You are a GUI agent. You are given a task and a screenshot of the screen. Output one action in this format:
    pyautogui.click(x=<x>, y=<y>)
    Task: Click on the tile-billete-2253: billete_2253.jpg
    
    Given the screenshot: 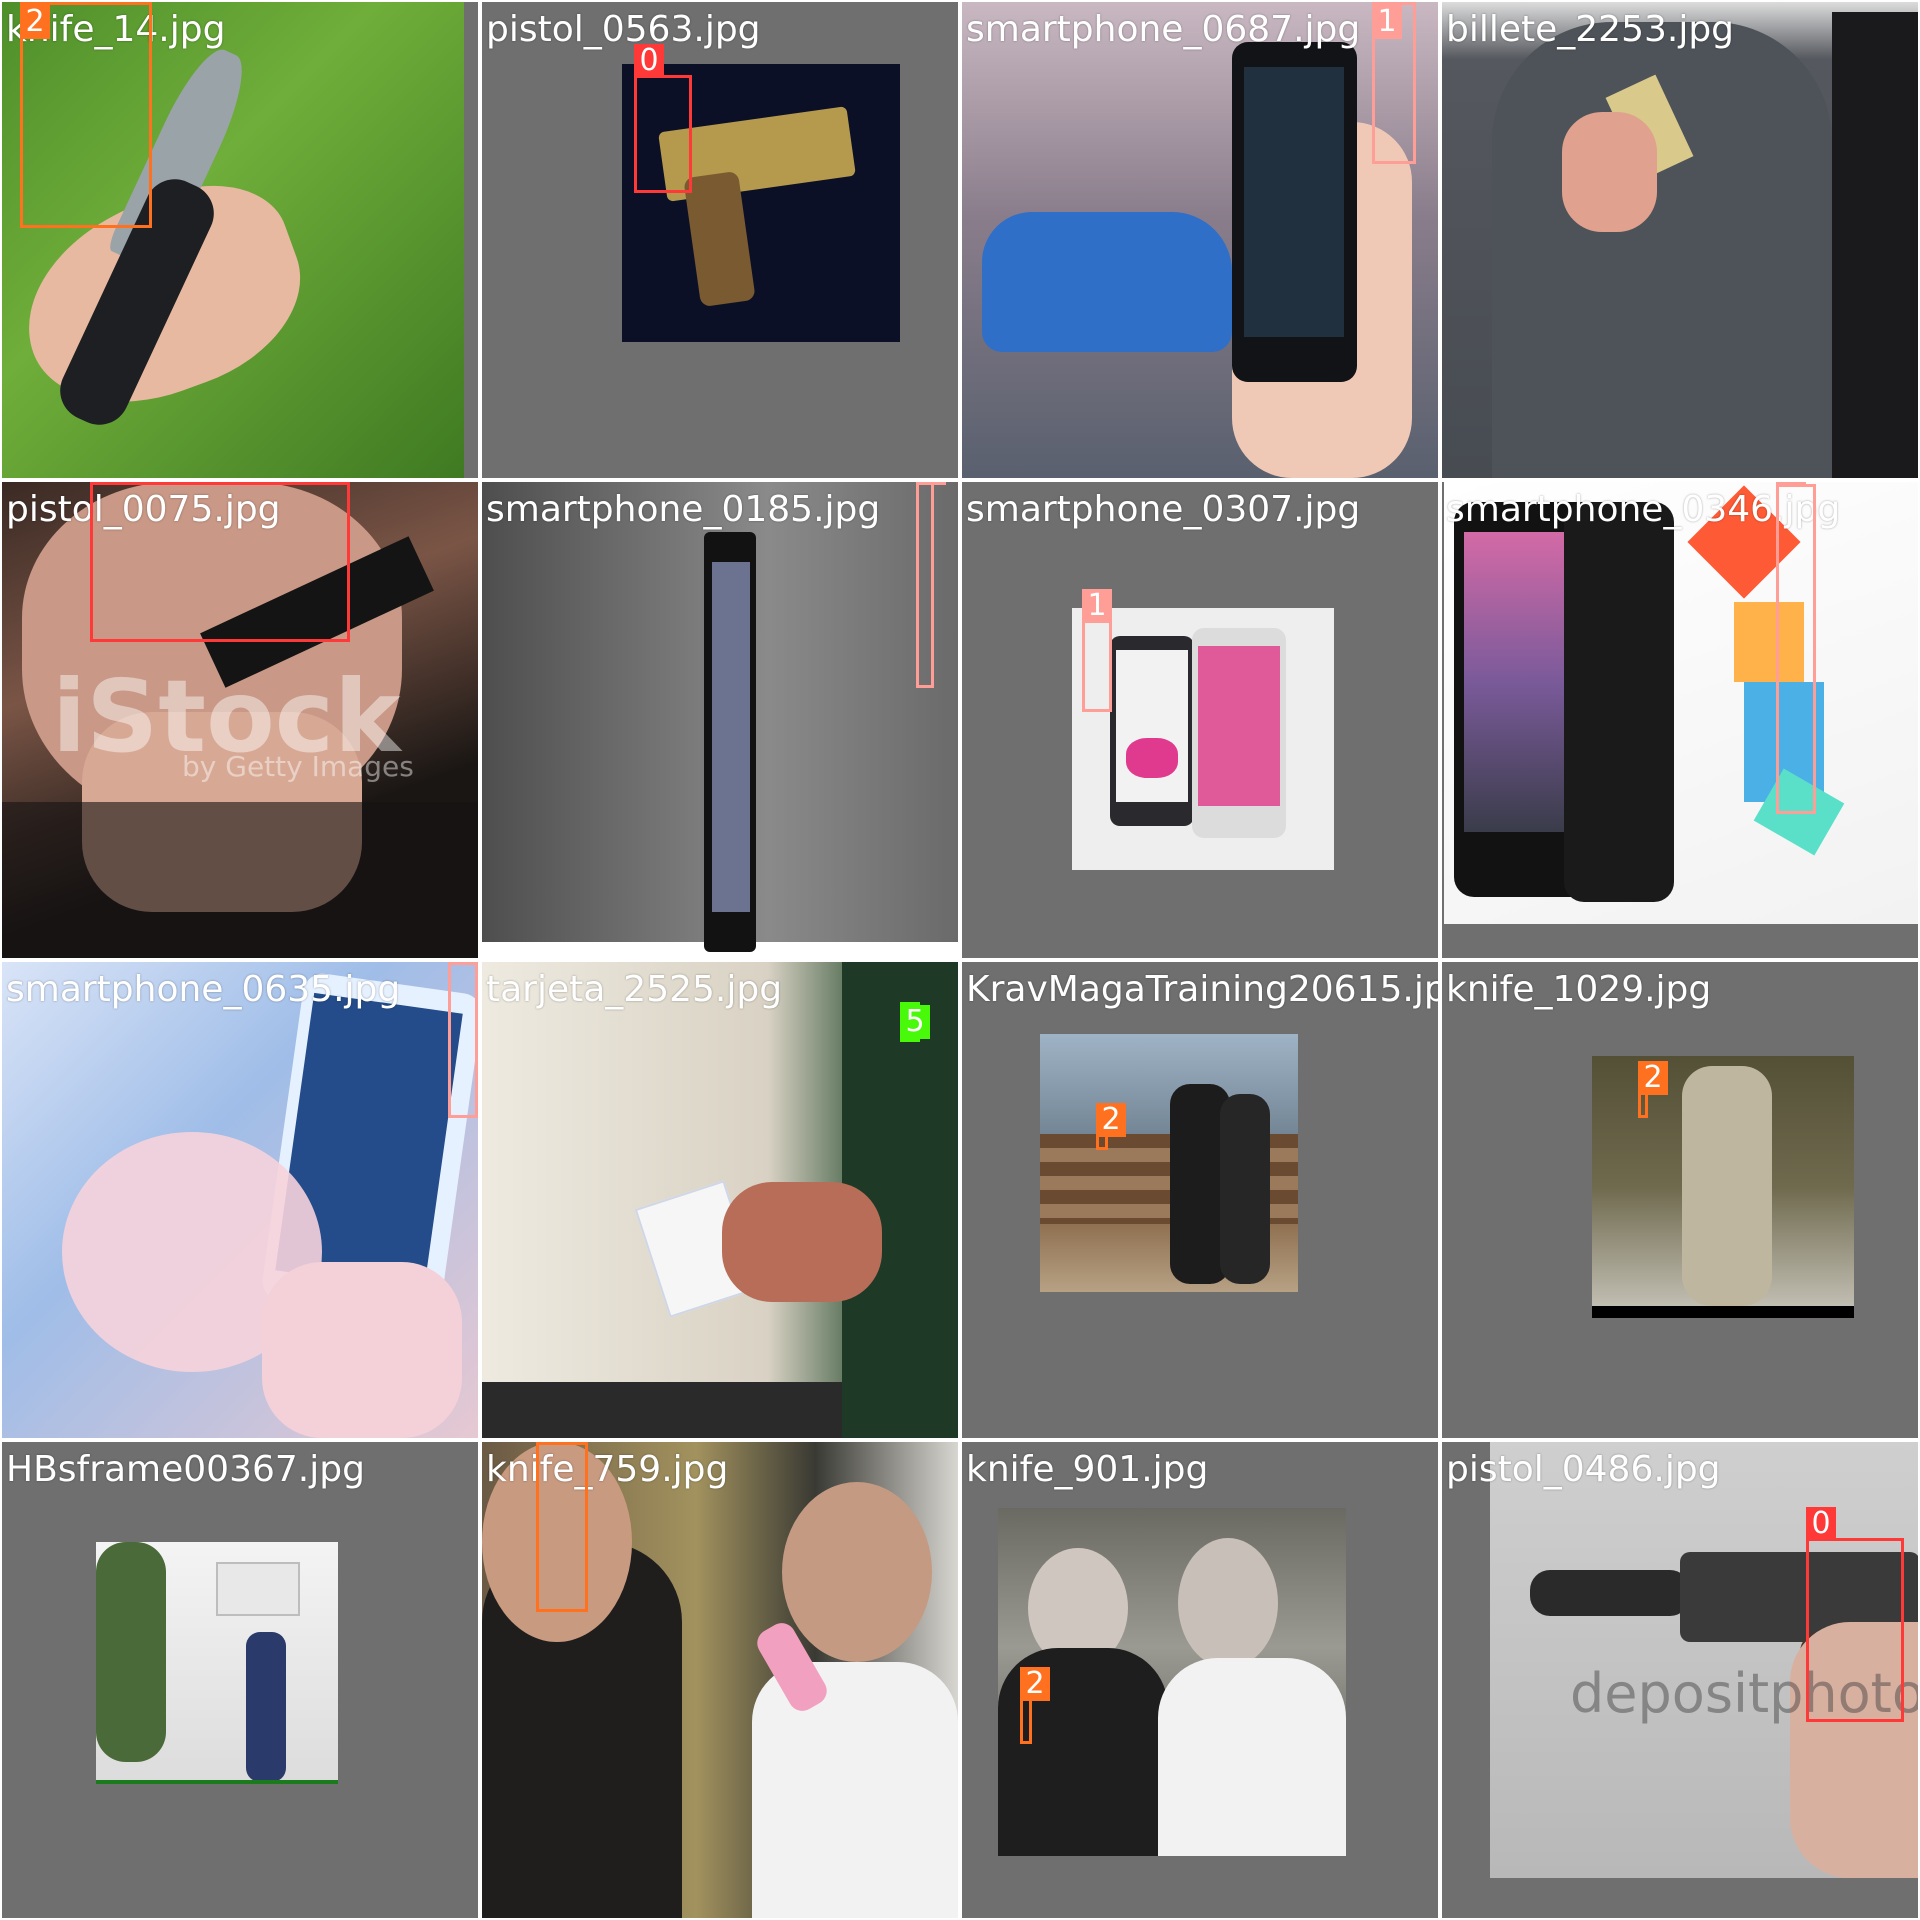 What is the action you would take?
    pyautogui.click(x=1680, y=240)
    